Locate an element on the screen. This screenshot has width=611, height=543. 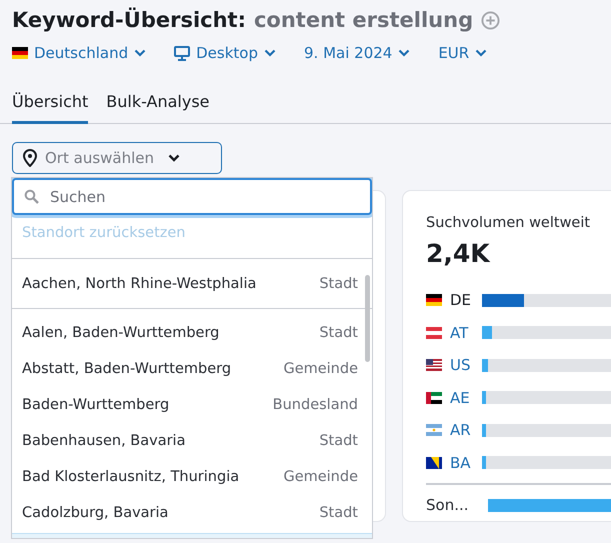
country-link: US is located at coordinates (460, 365).